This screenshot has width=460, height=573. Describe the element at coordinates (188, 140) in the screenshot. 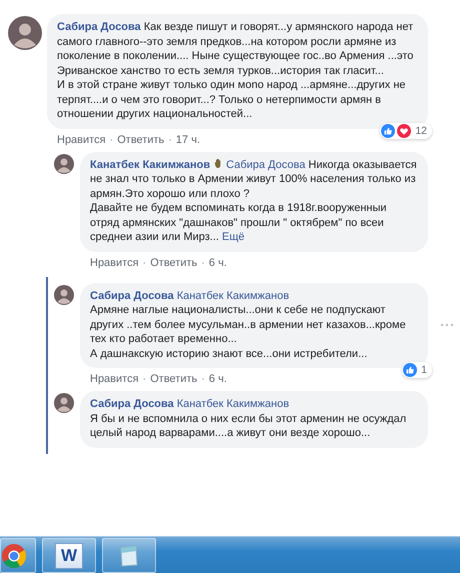

I see `comment-time: 17 ч.` at that location.